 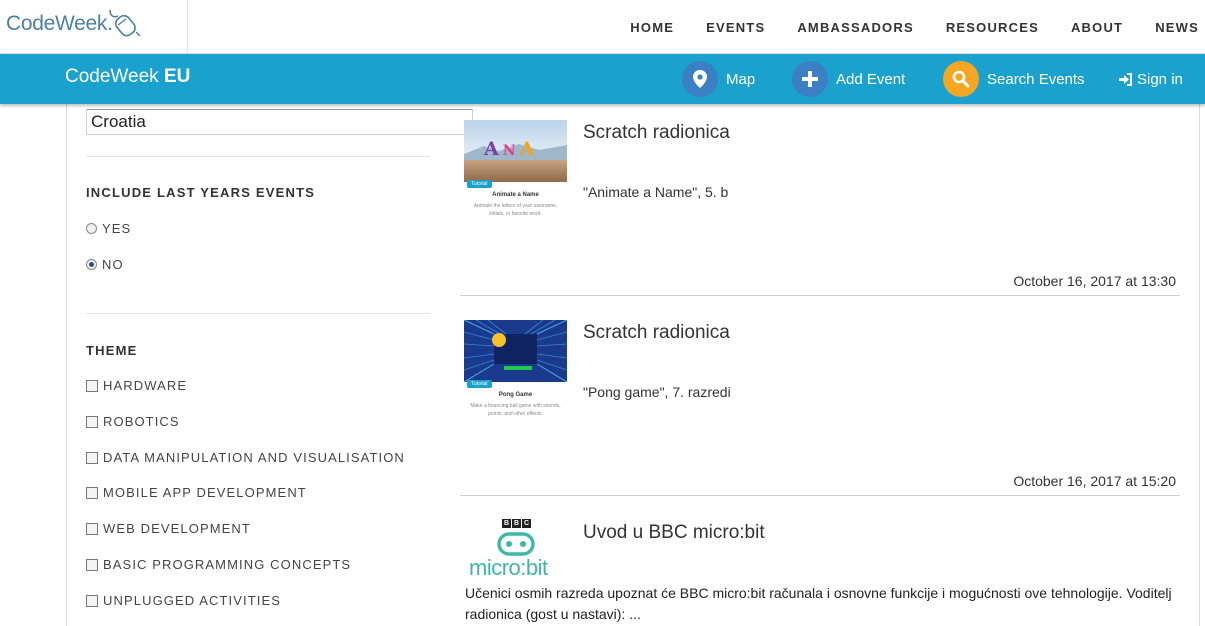 What do you see at coordinates (820, 550) in the screenshot?
I see `event-item: B B C micro:bit Uvod u BBC micro:bit` at bounding box center [820, 550].